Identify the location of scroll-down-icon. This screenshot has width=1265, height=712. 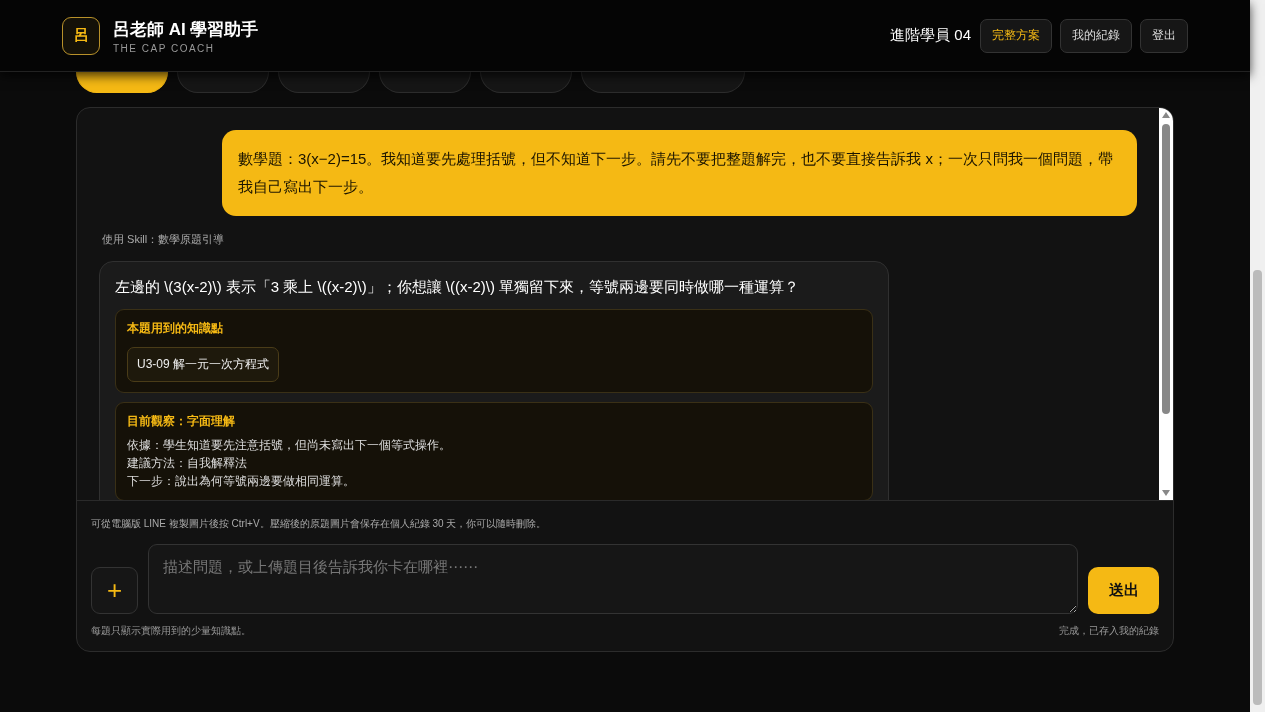
(1166, 493).